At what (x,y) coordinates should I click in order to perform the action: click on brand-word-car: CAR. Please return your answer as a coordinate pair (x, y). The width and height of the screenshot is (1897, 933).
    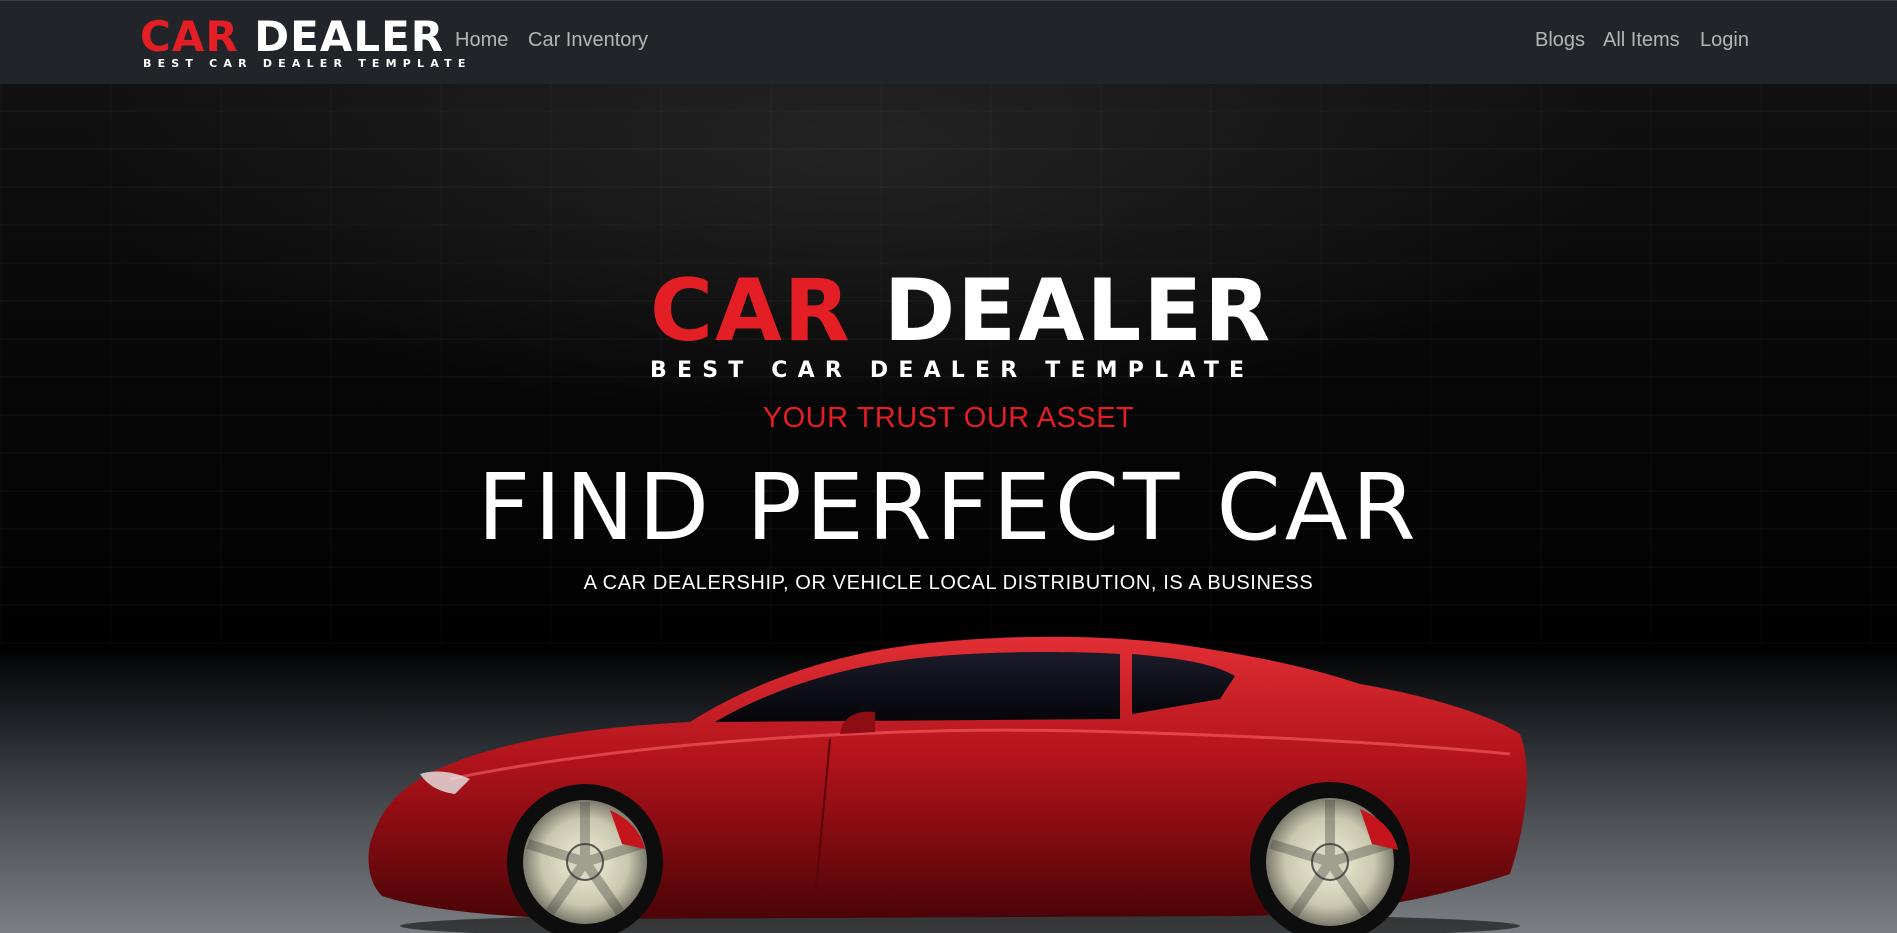
    Looking at the image, I should click on (189, 36).